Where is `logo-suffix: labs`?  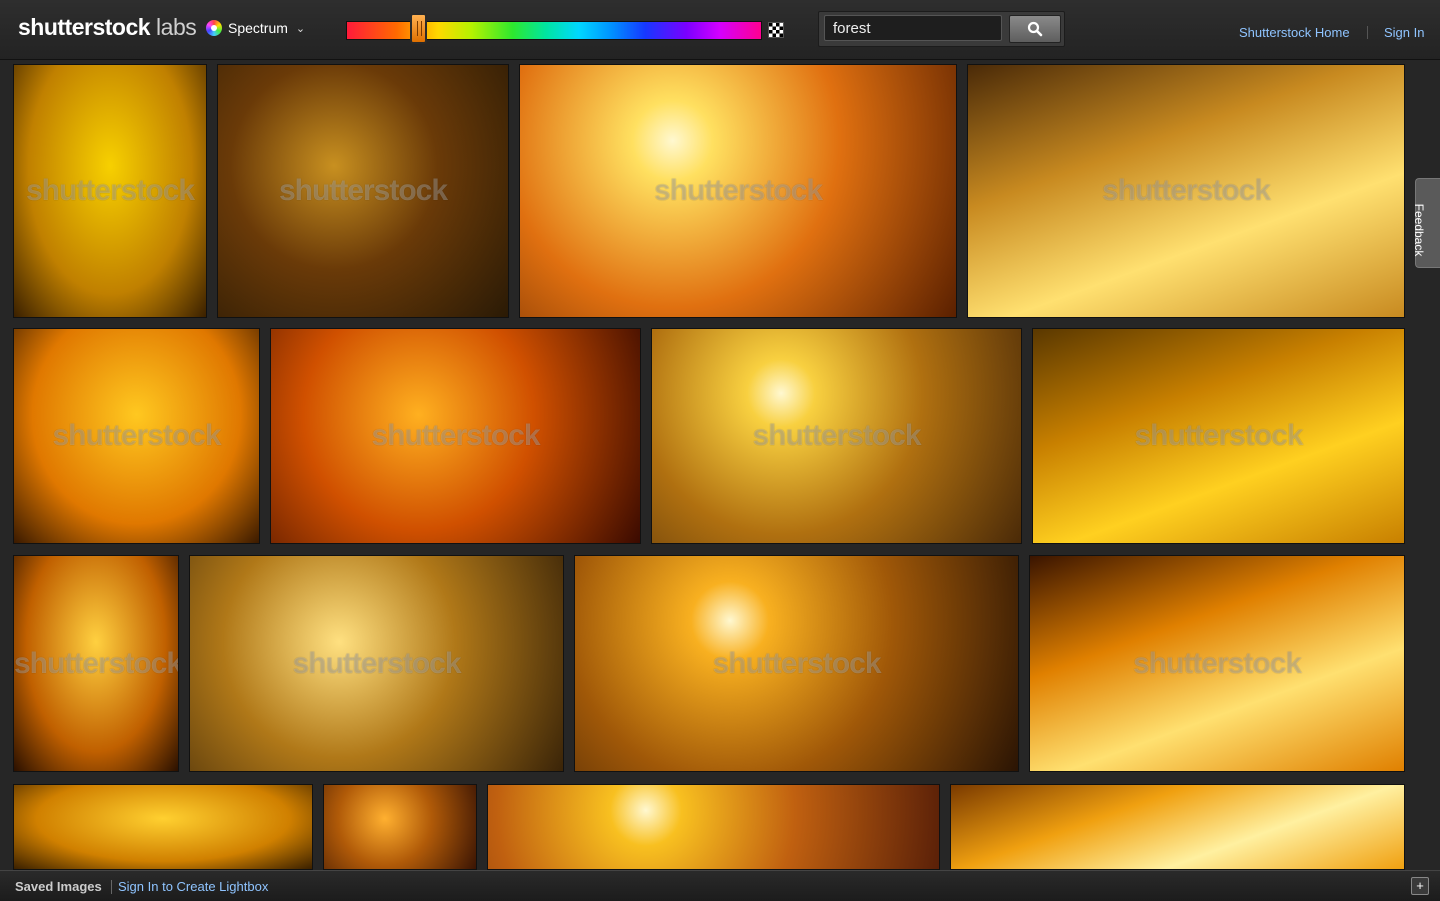 logo-suffix: labs is located at coordinates (176, 27).